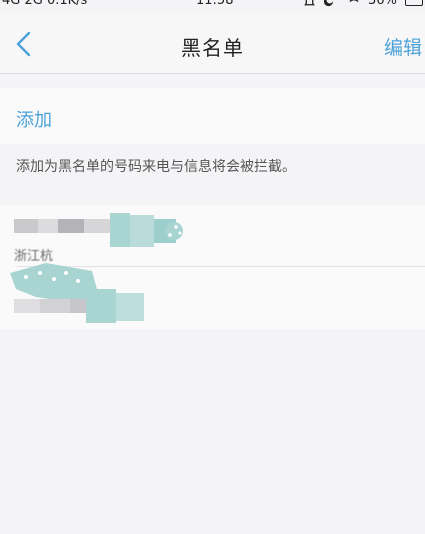  What do you see at coordinates (45, 4) in the screenshot?
I see `signal-network-text: 4G 2G 0.1K/s` at bounding box center [45, 4].